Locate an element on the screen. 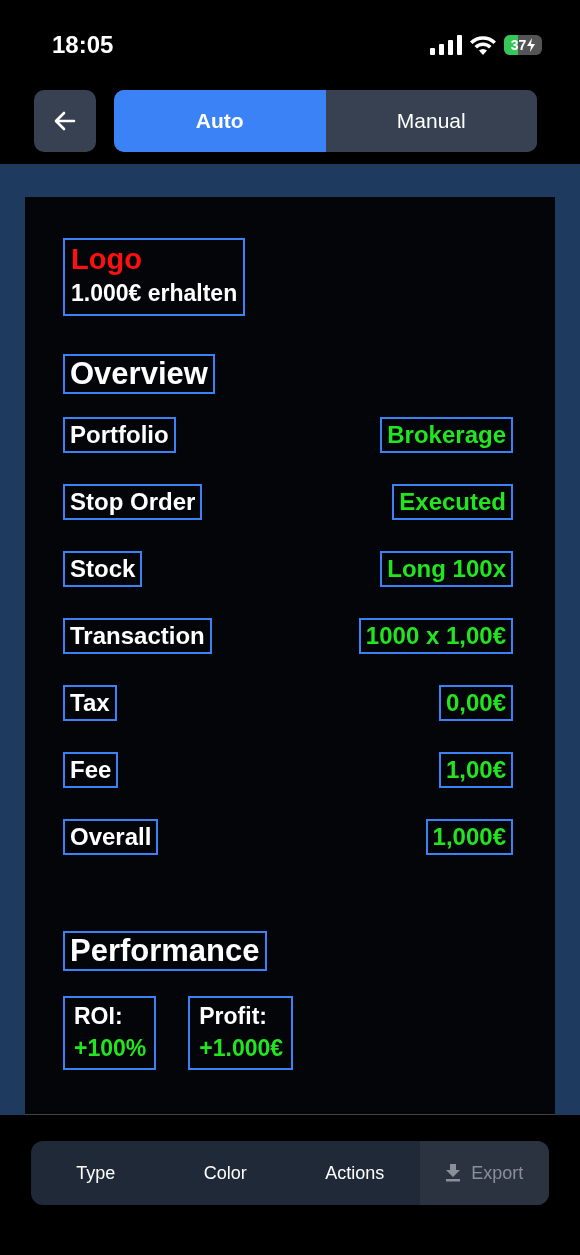  row-value: 0,00€ is located at coordinates (475, 703).